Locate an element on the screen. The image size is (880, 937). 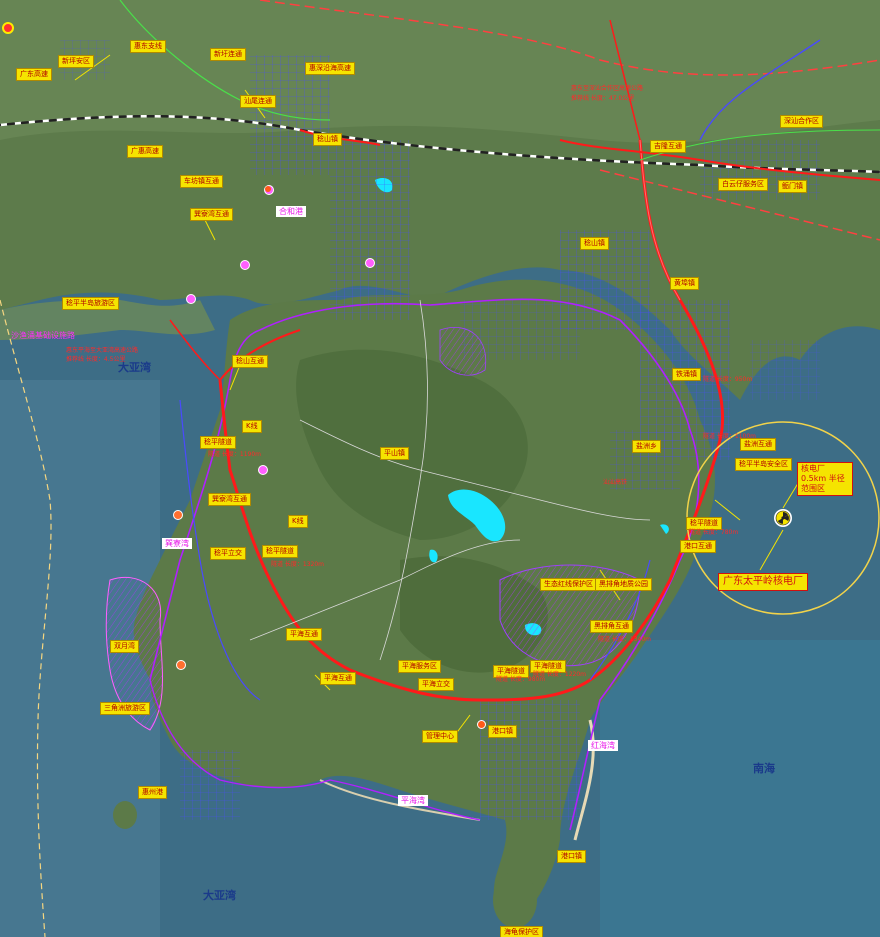
label-dayashan: 惠州港 is located at coordinates (152, 792).